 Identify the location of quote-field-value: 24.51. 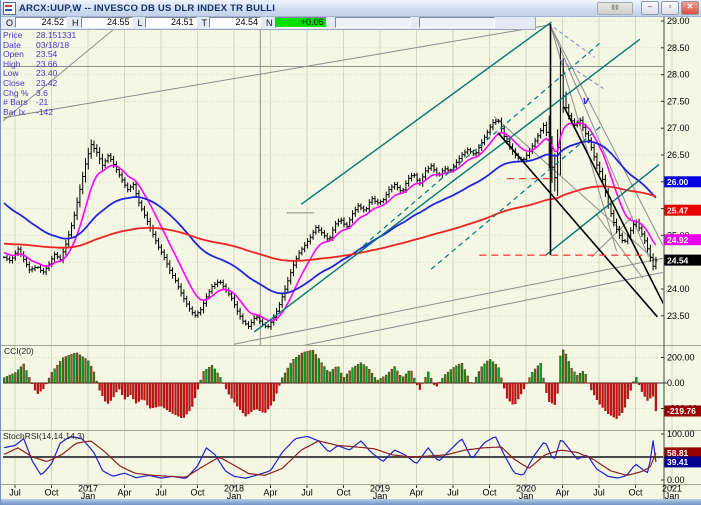
(170, 22).